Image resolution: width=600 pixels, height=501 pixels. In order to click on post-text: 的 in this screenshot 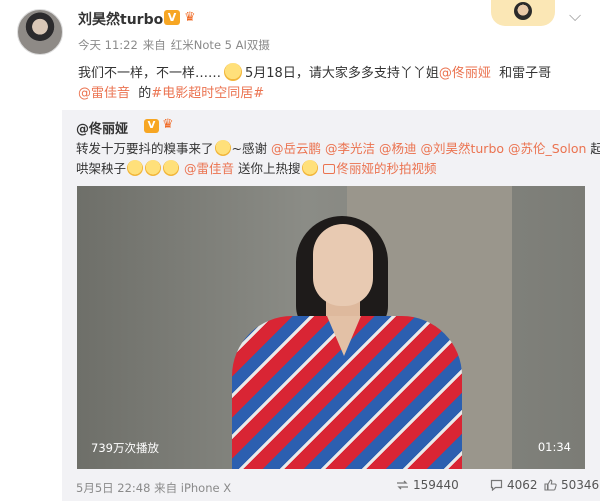, I will do `click(145, 93)`.